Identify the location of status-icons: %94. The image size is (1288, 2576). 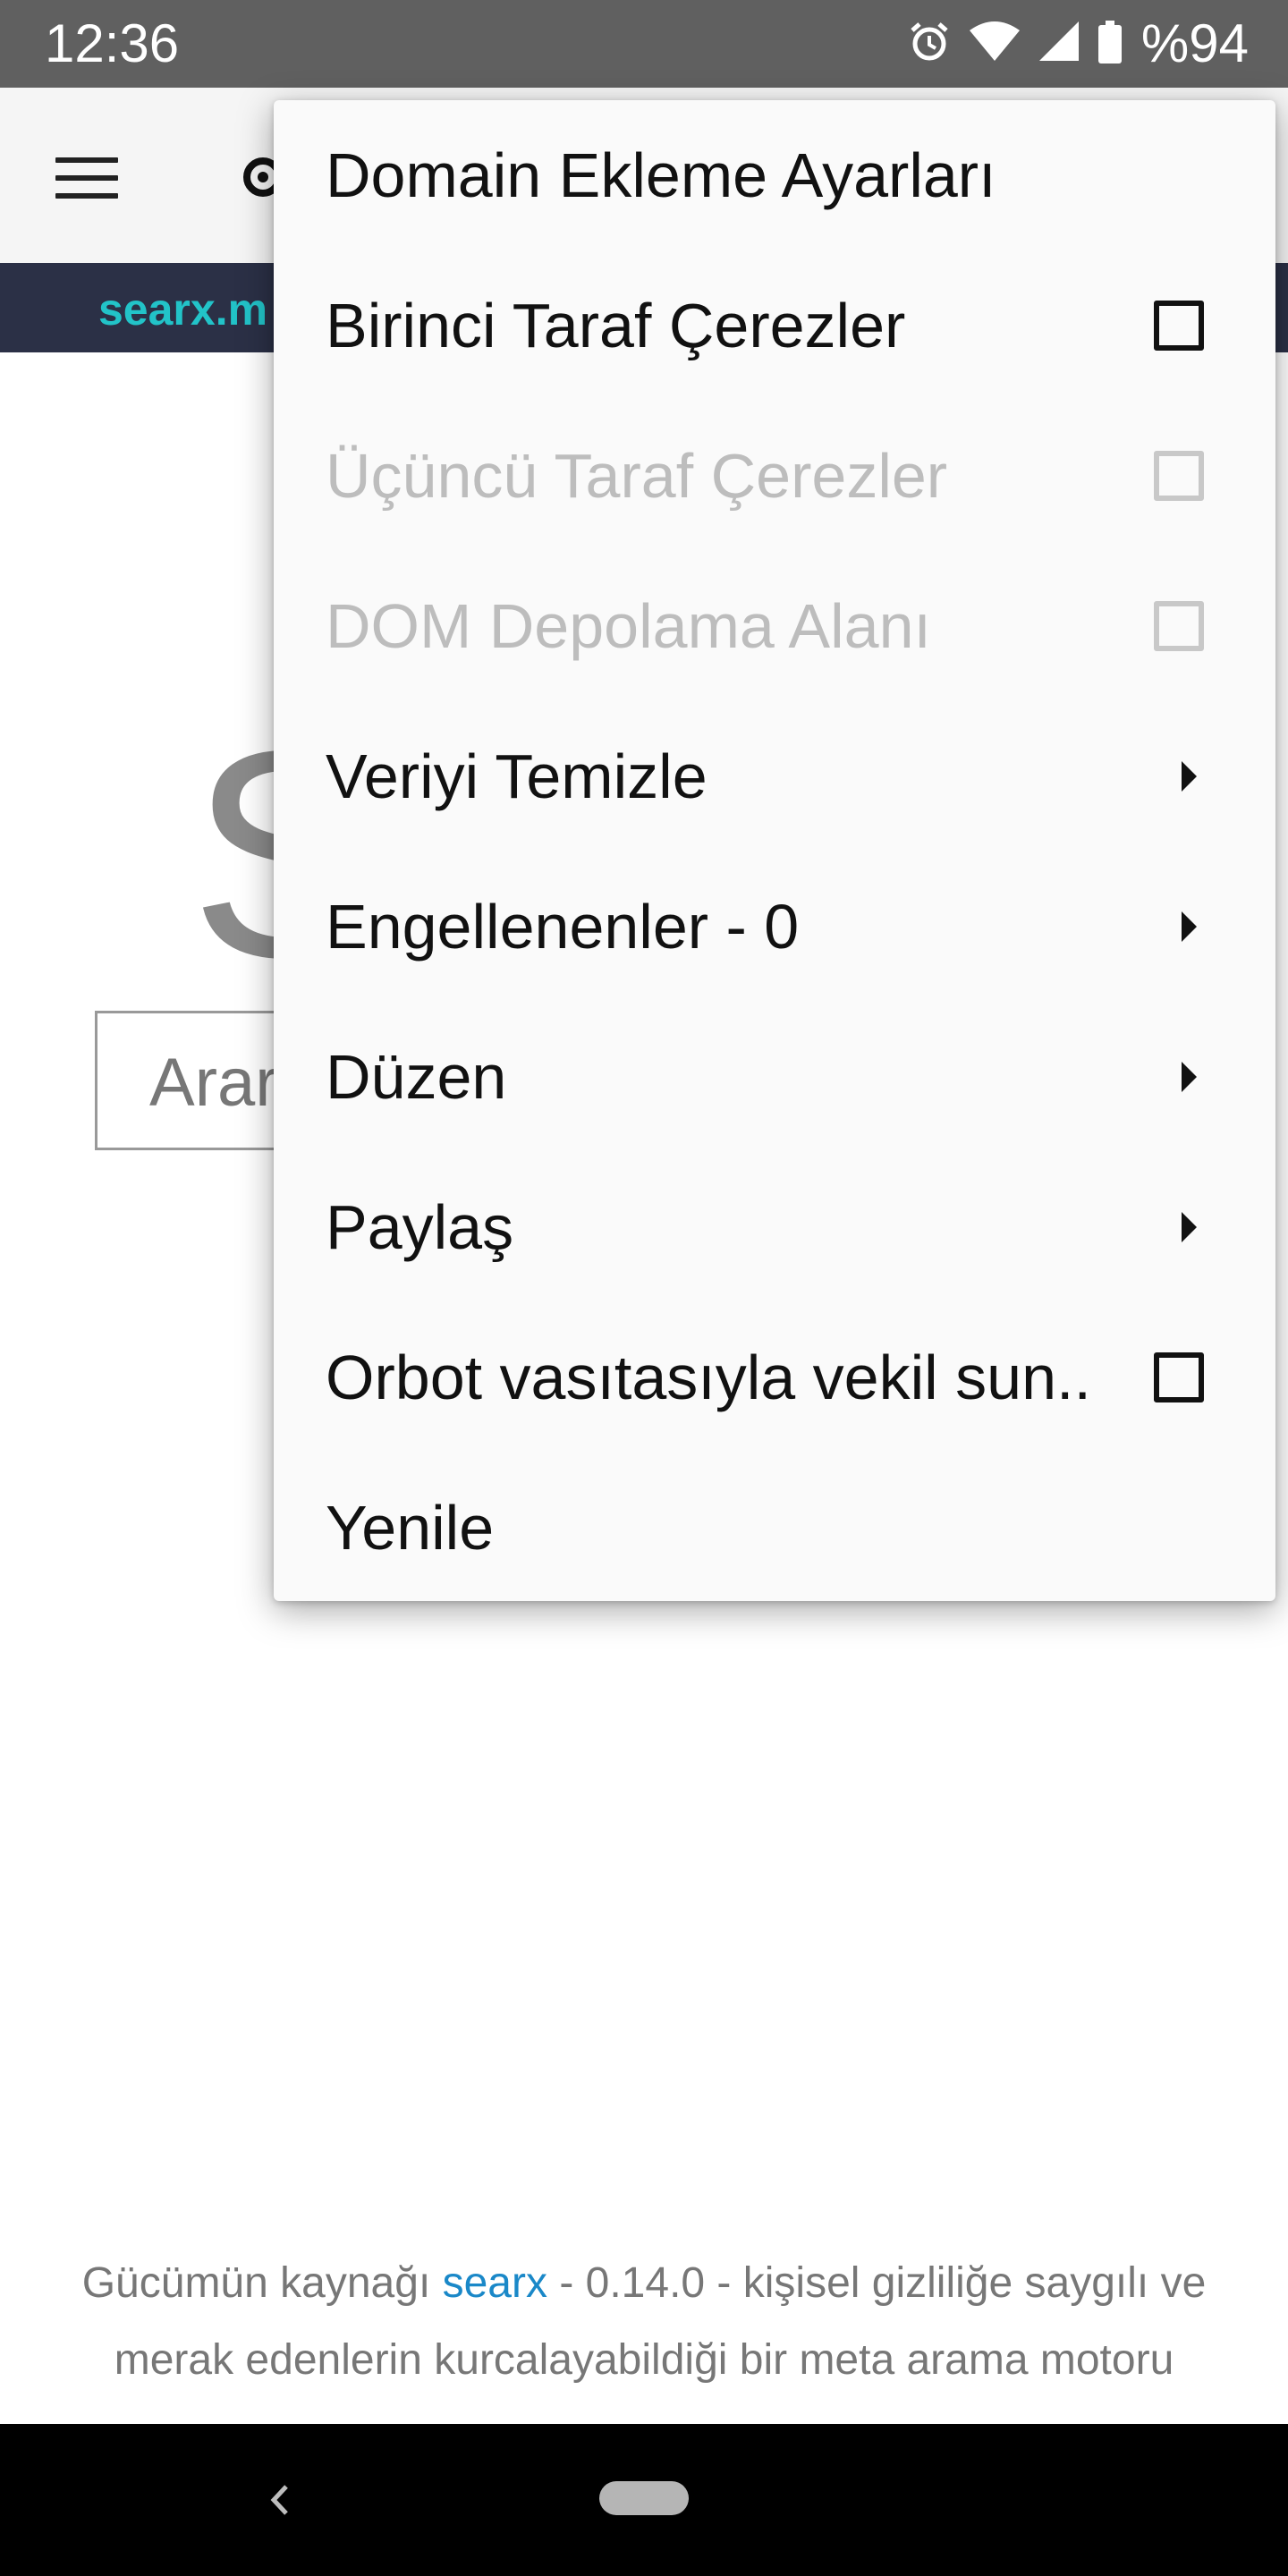
(1079, 44).